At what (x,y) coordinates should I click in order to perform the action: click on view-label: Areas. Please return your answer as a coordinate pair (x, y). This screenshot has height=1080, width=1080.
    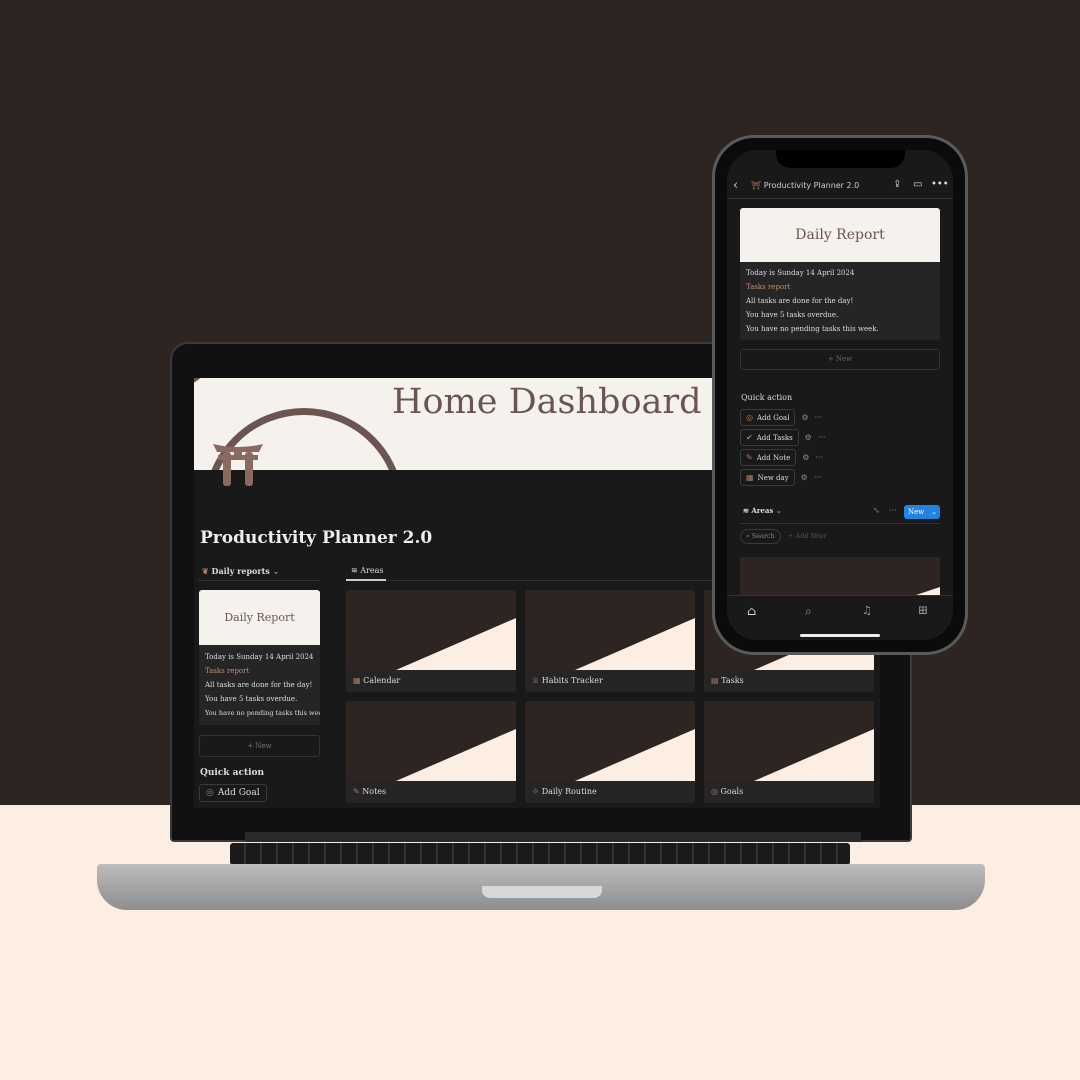
    Looking at the image, I should click on (762, 510).